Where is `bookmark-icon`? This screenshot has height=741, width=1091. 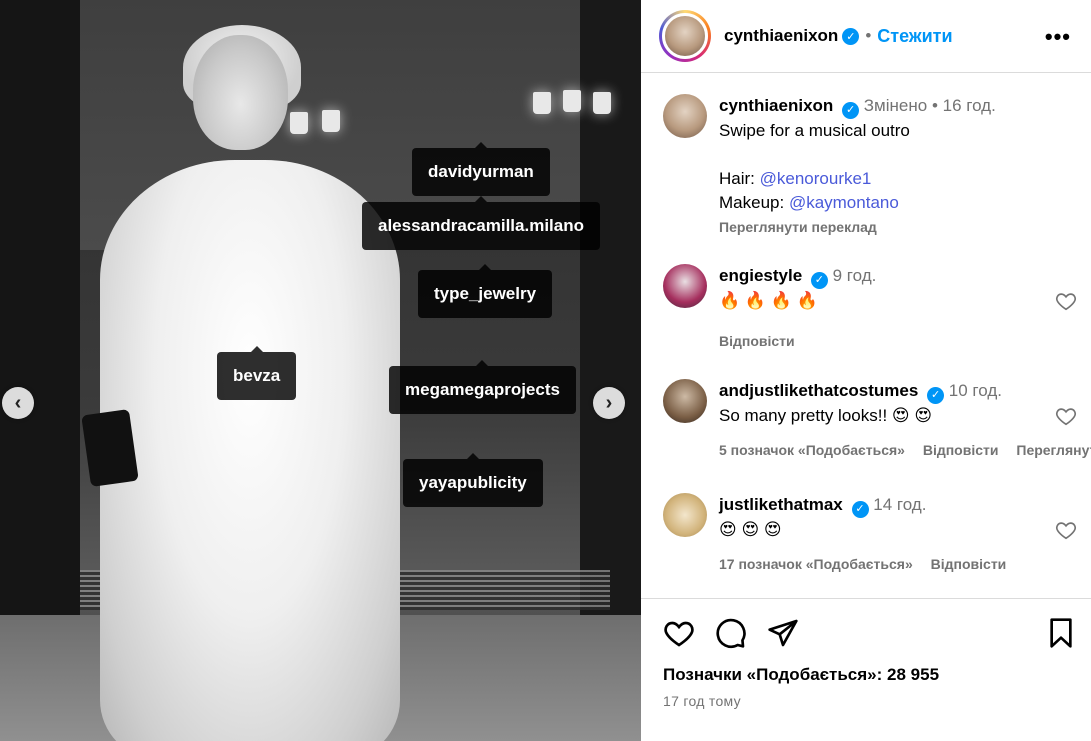 bookmark-icon is located at coordinates (1061, 633).